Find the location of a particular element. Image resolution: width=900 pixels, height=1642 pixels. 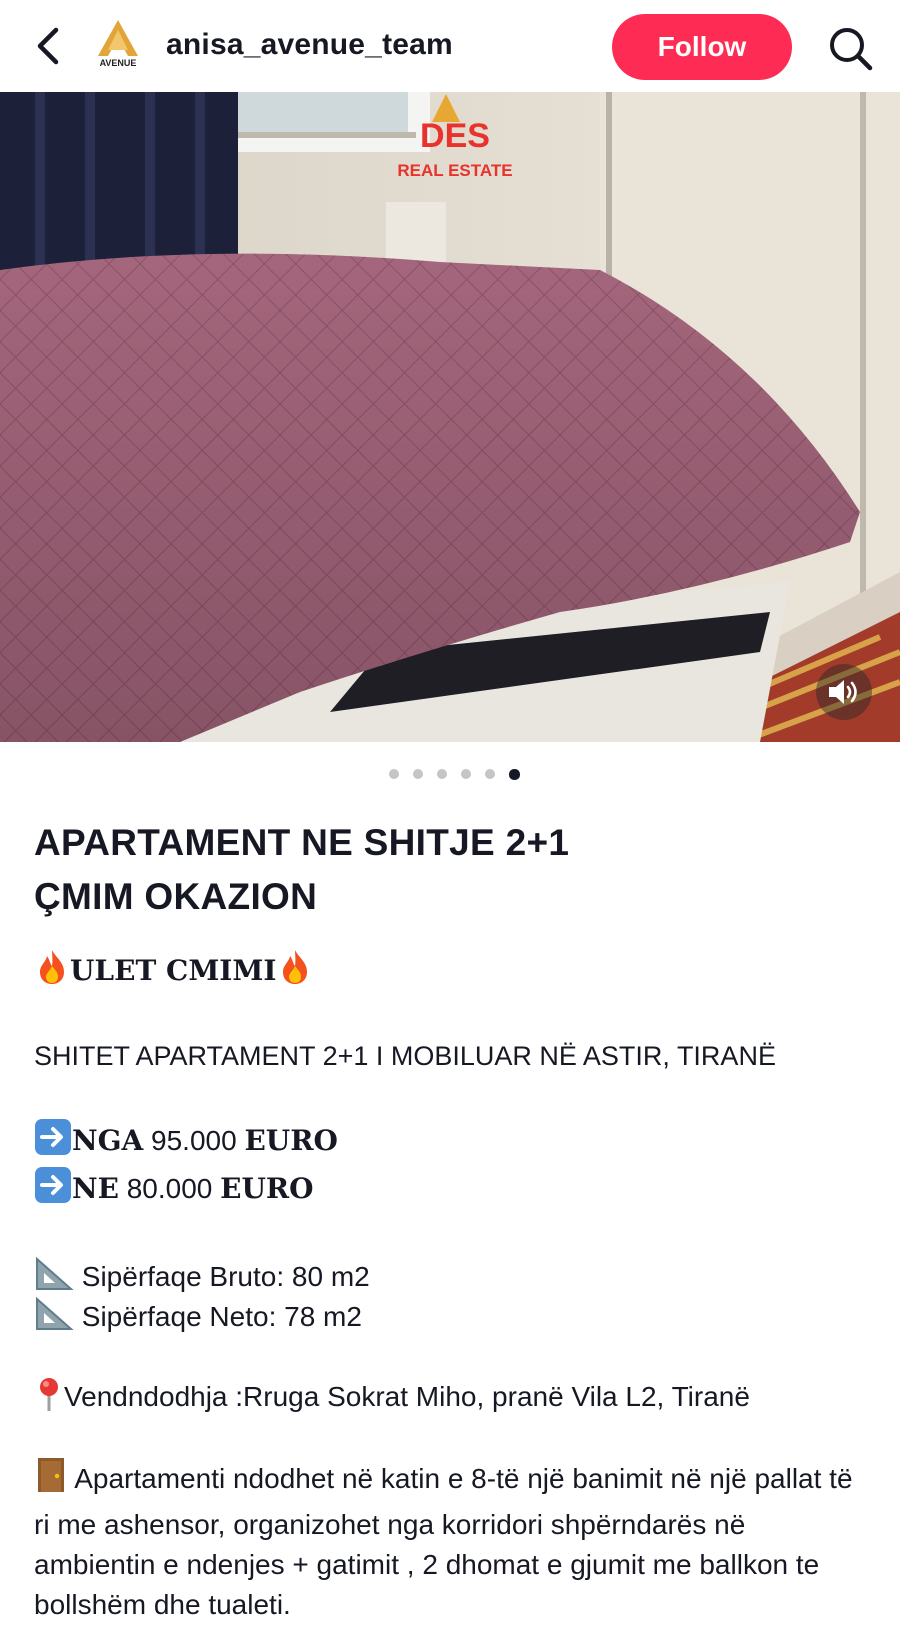

watermark-des: DES is located at coordinates (455, 136).